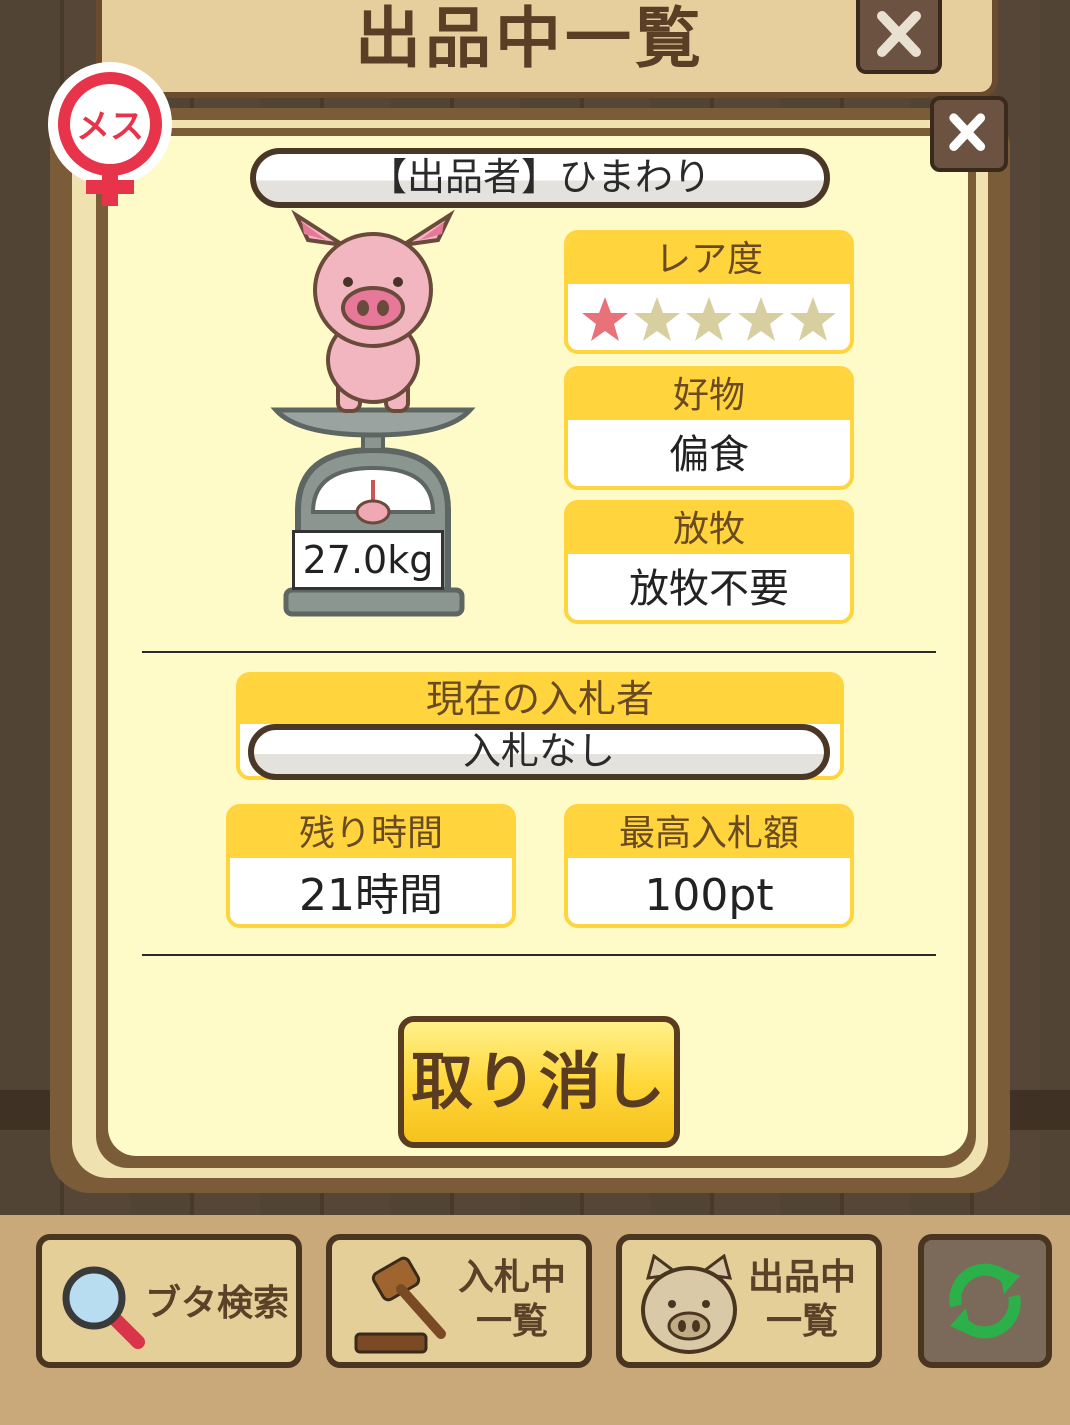  What do you see at coordinates (103, 1307) in the screenshot?
I see `magnifier-icon` at bounding box center [103, 1307].